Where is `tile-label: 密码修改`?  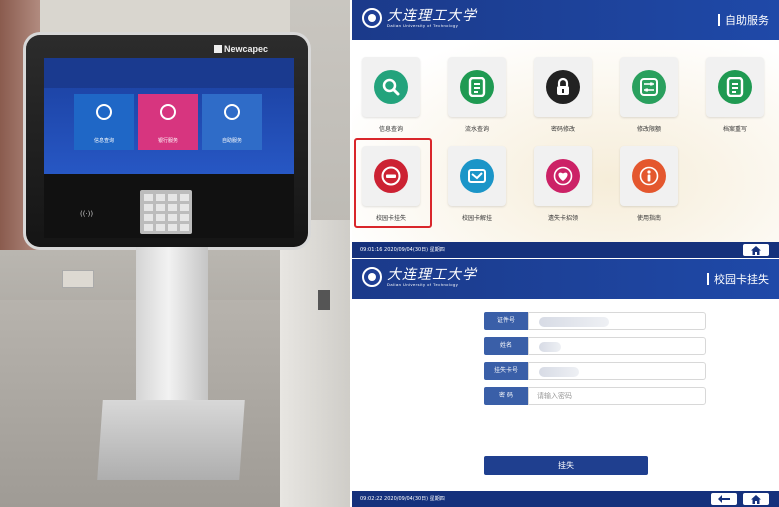 tile-label: 密码修改 is located at coordinates (562, 129).